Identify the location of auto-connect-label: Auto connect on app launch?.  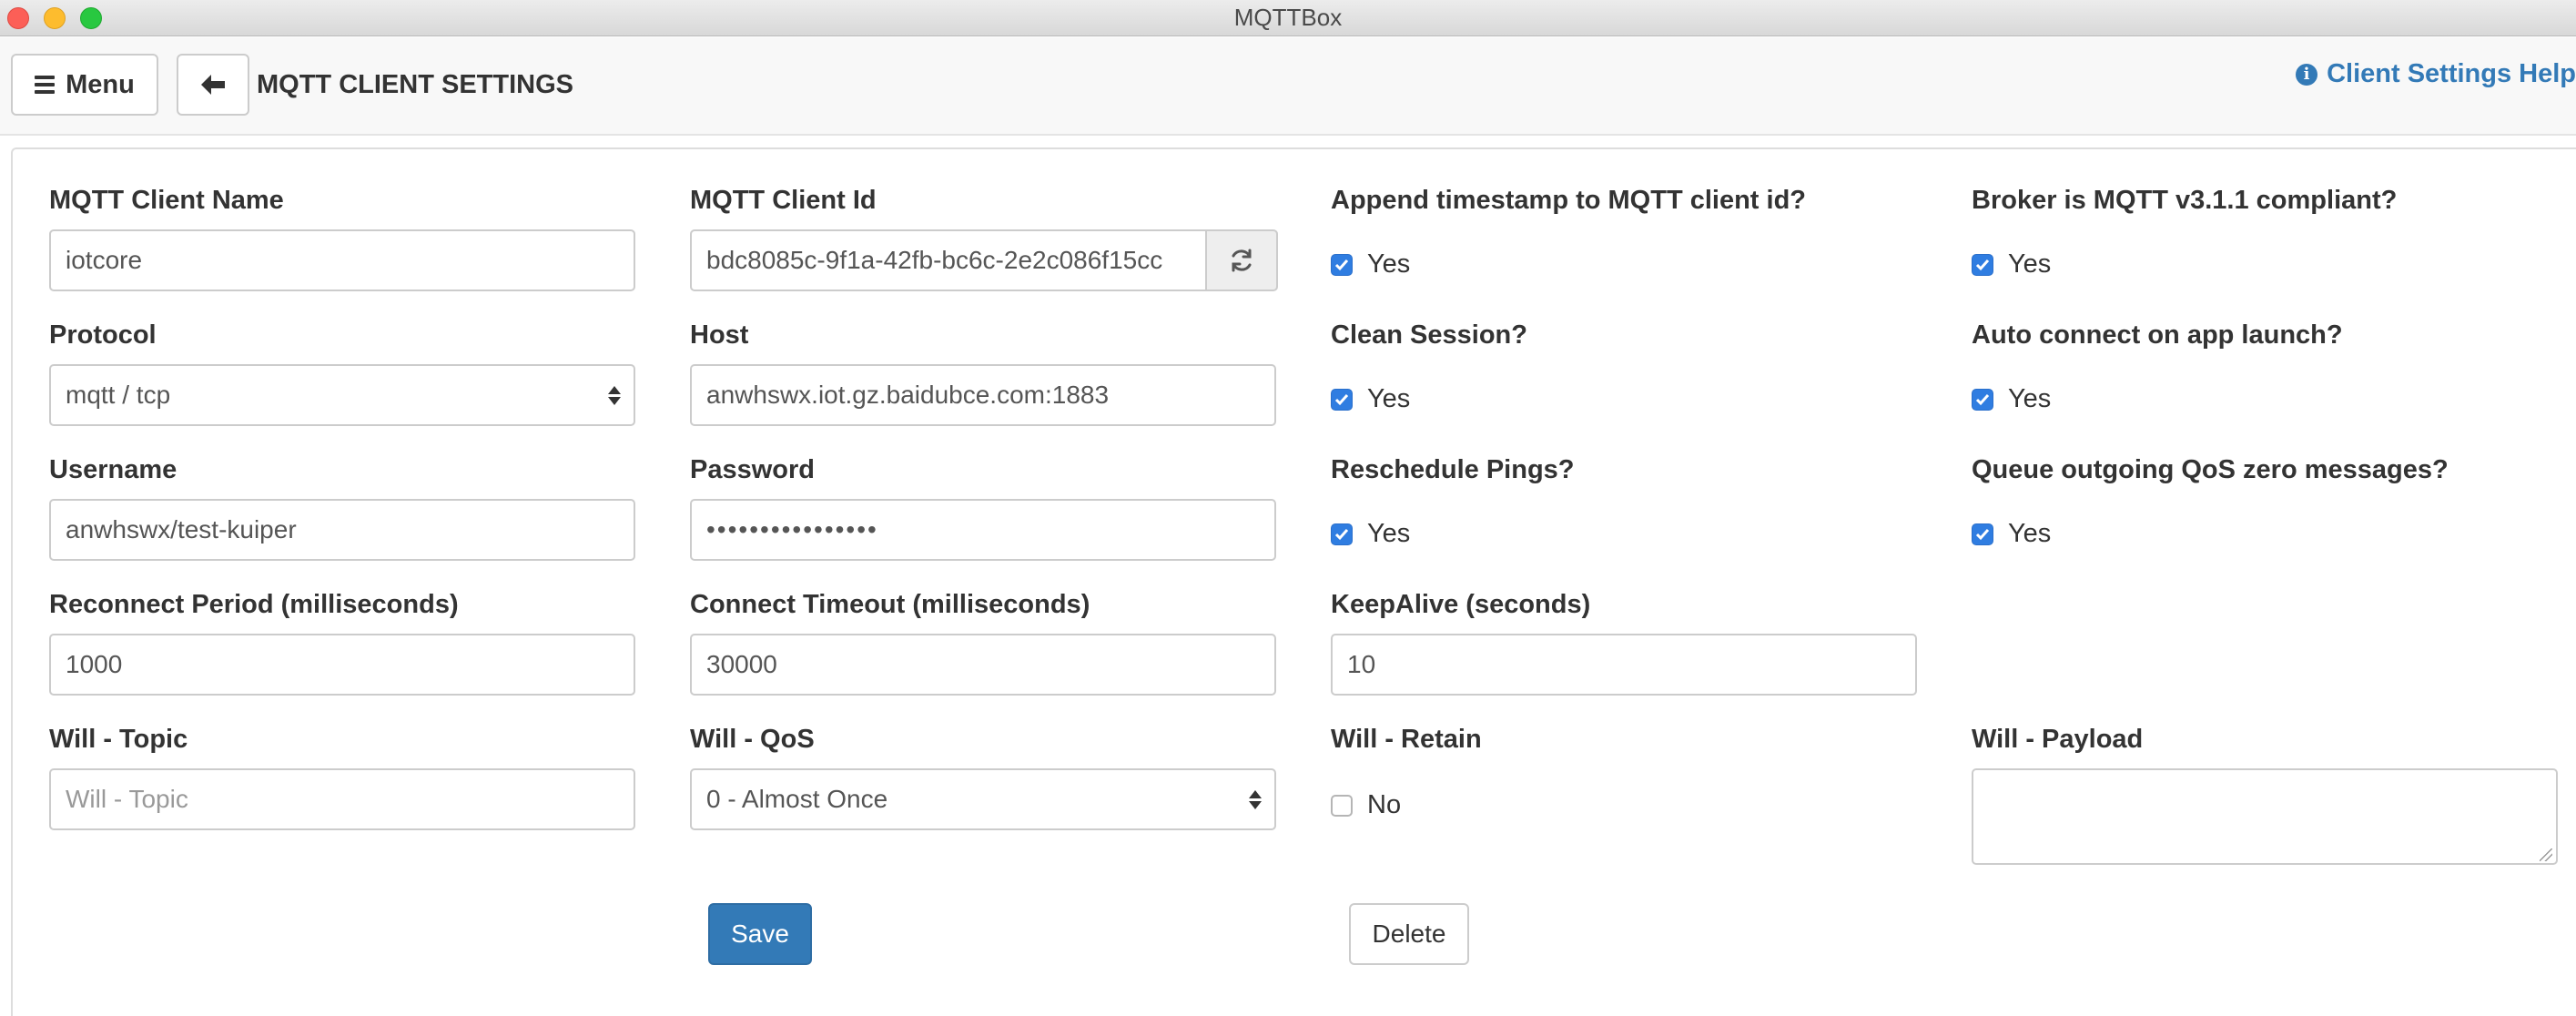
(2157, 335).